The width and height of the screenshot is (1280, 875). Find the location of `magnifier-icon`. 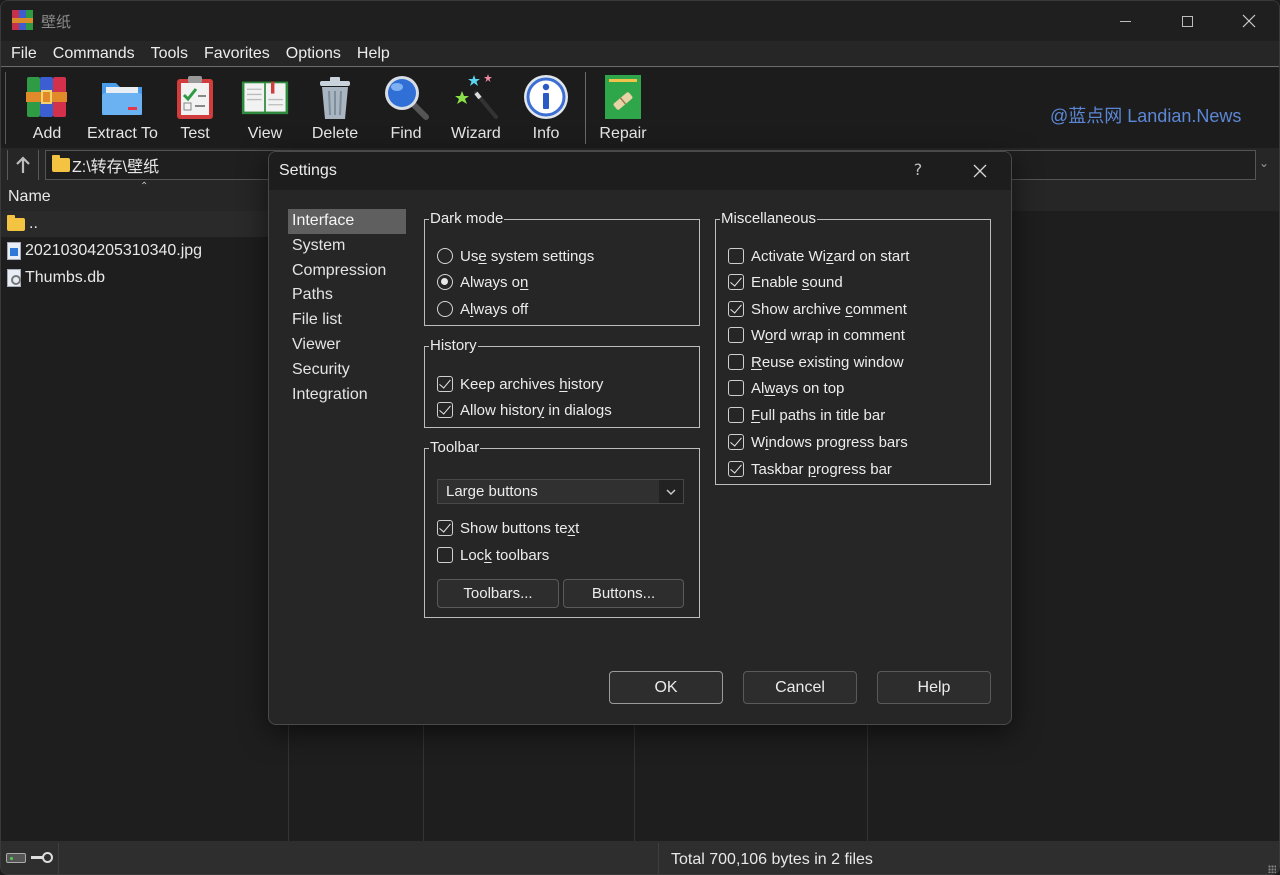

magnifier-icon is located at coordinates (406, 97).